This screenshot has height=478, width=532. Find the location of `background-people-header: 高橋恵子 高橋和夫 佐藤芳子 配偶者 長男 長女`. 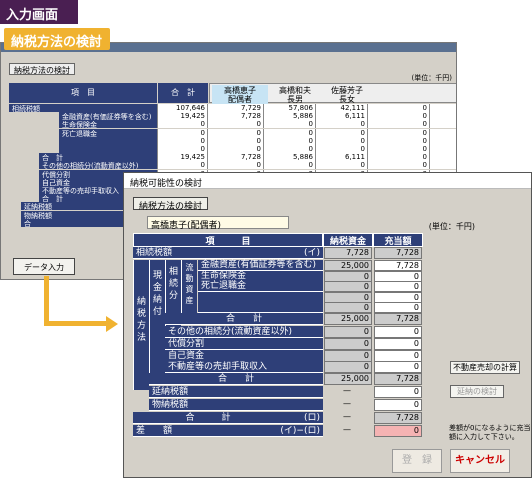

background-people-header: 高橋恵子 高橋和夫 佐藤芳子 配偶者 長男 長女 is located at coordinates (332, 94).